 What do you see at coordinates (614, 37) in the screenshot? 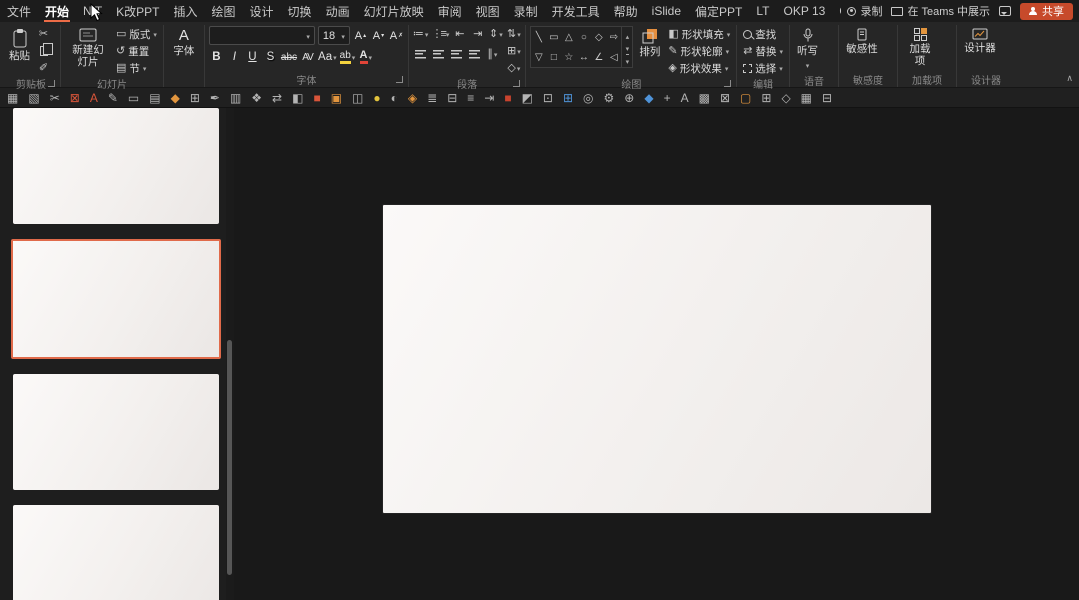
I see `shape-item: ⇨` at bounding box center [614, 37].